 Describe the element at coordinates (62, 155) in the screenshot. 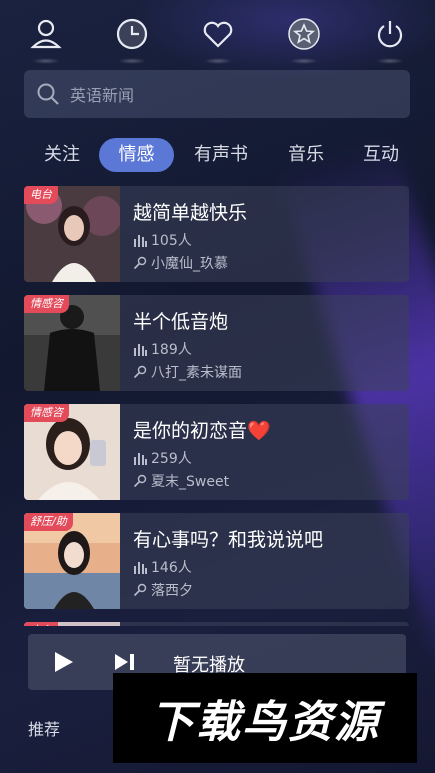

I see `tab-follow: 关注` at that location.